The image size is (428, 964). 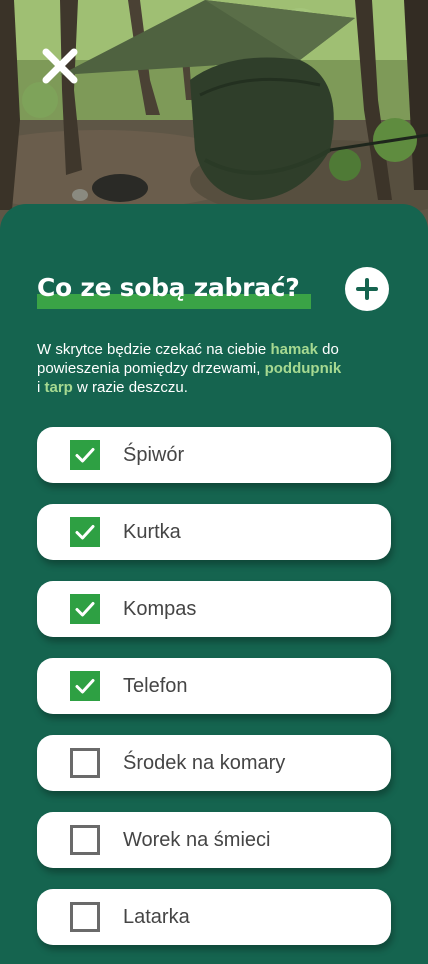 What do you see at coordinates (160, 609) in the screenshot?
I see `checklist-item-label: Kompas` at bounding box center [160, 609].